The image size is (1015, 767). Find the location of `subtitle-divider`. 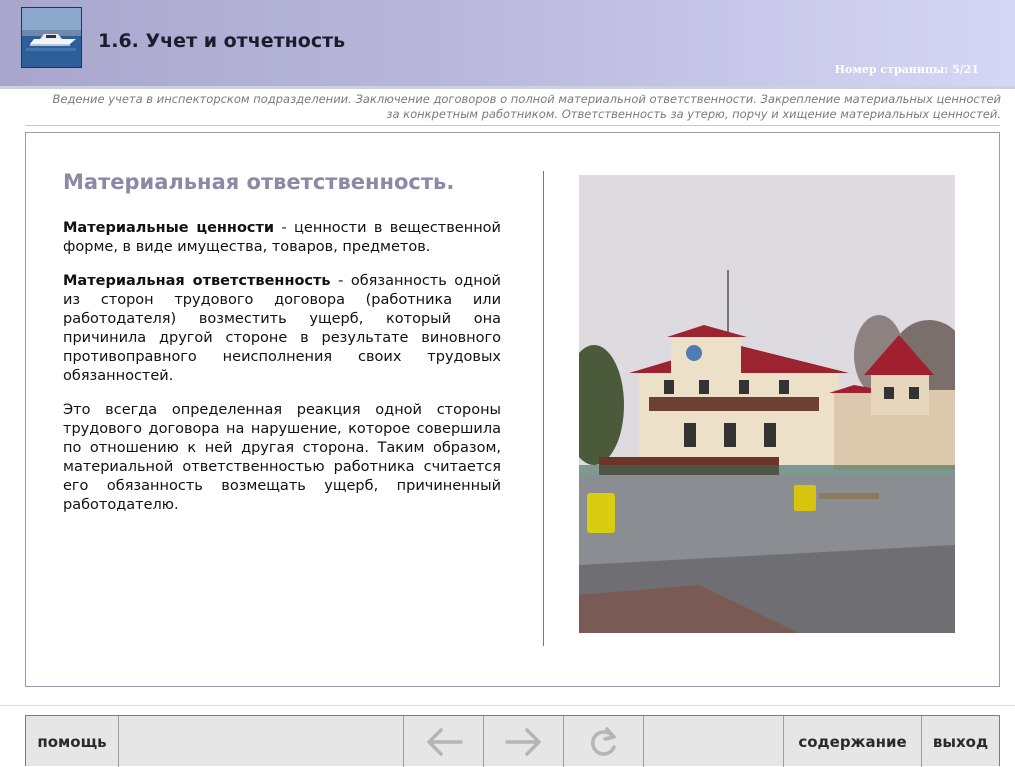

subtitle-divider is located at coordinates (512, 125).